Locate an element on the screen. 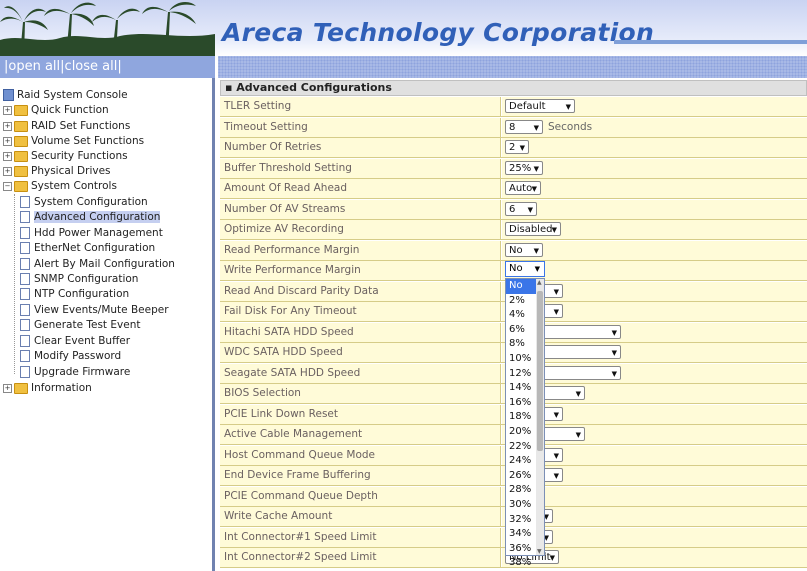 The height and width of the screenshot is (571, 807). tree-item-snmp: SNMP Configuration is located at coordinates (79, 279).